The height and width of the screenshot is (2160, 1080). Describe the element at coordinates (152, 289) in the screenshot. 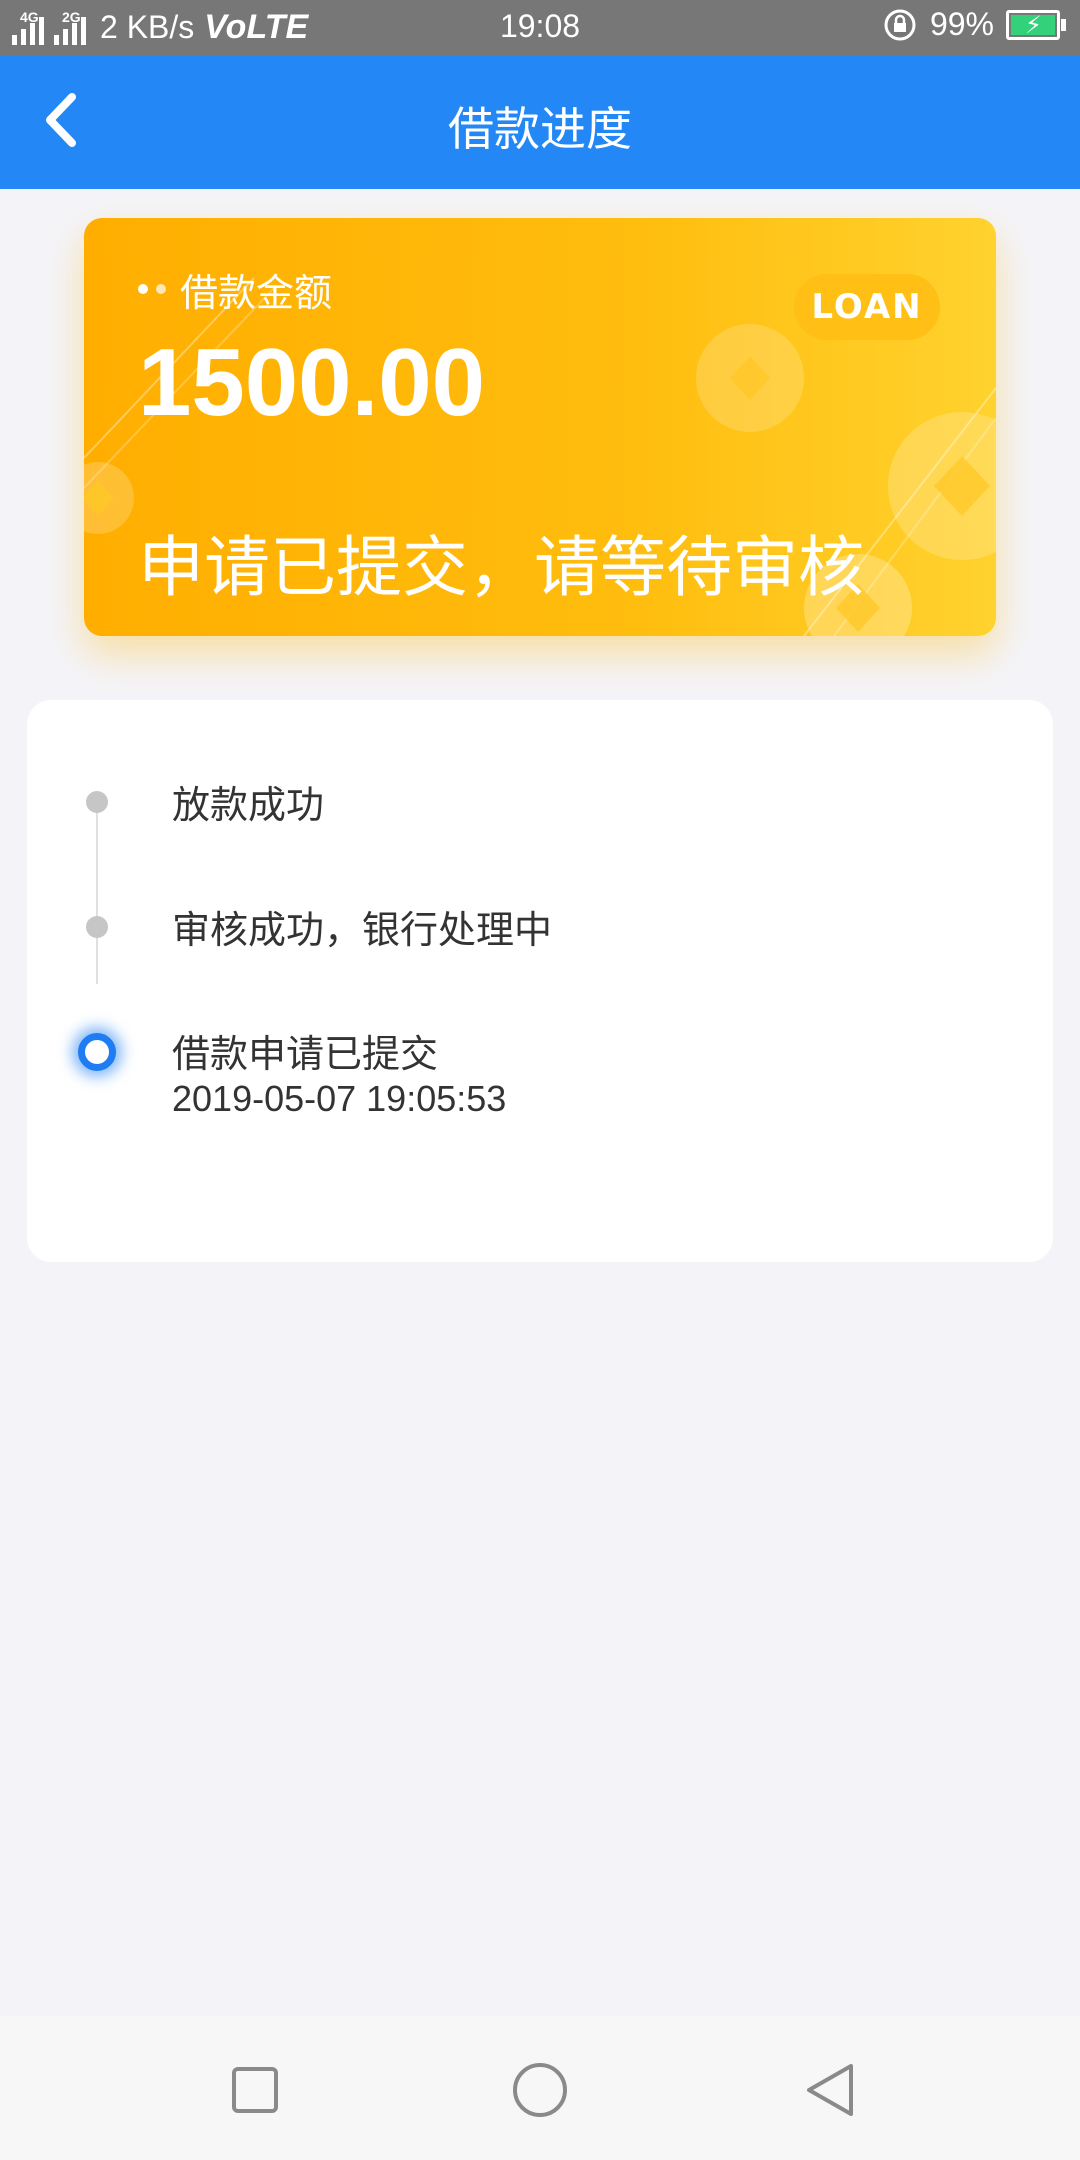

I see `dots-icon` at that location.